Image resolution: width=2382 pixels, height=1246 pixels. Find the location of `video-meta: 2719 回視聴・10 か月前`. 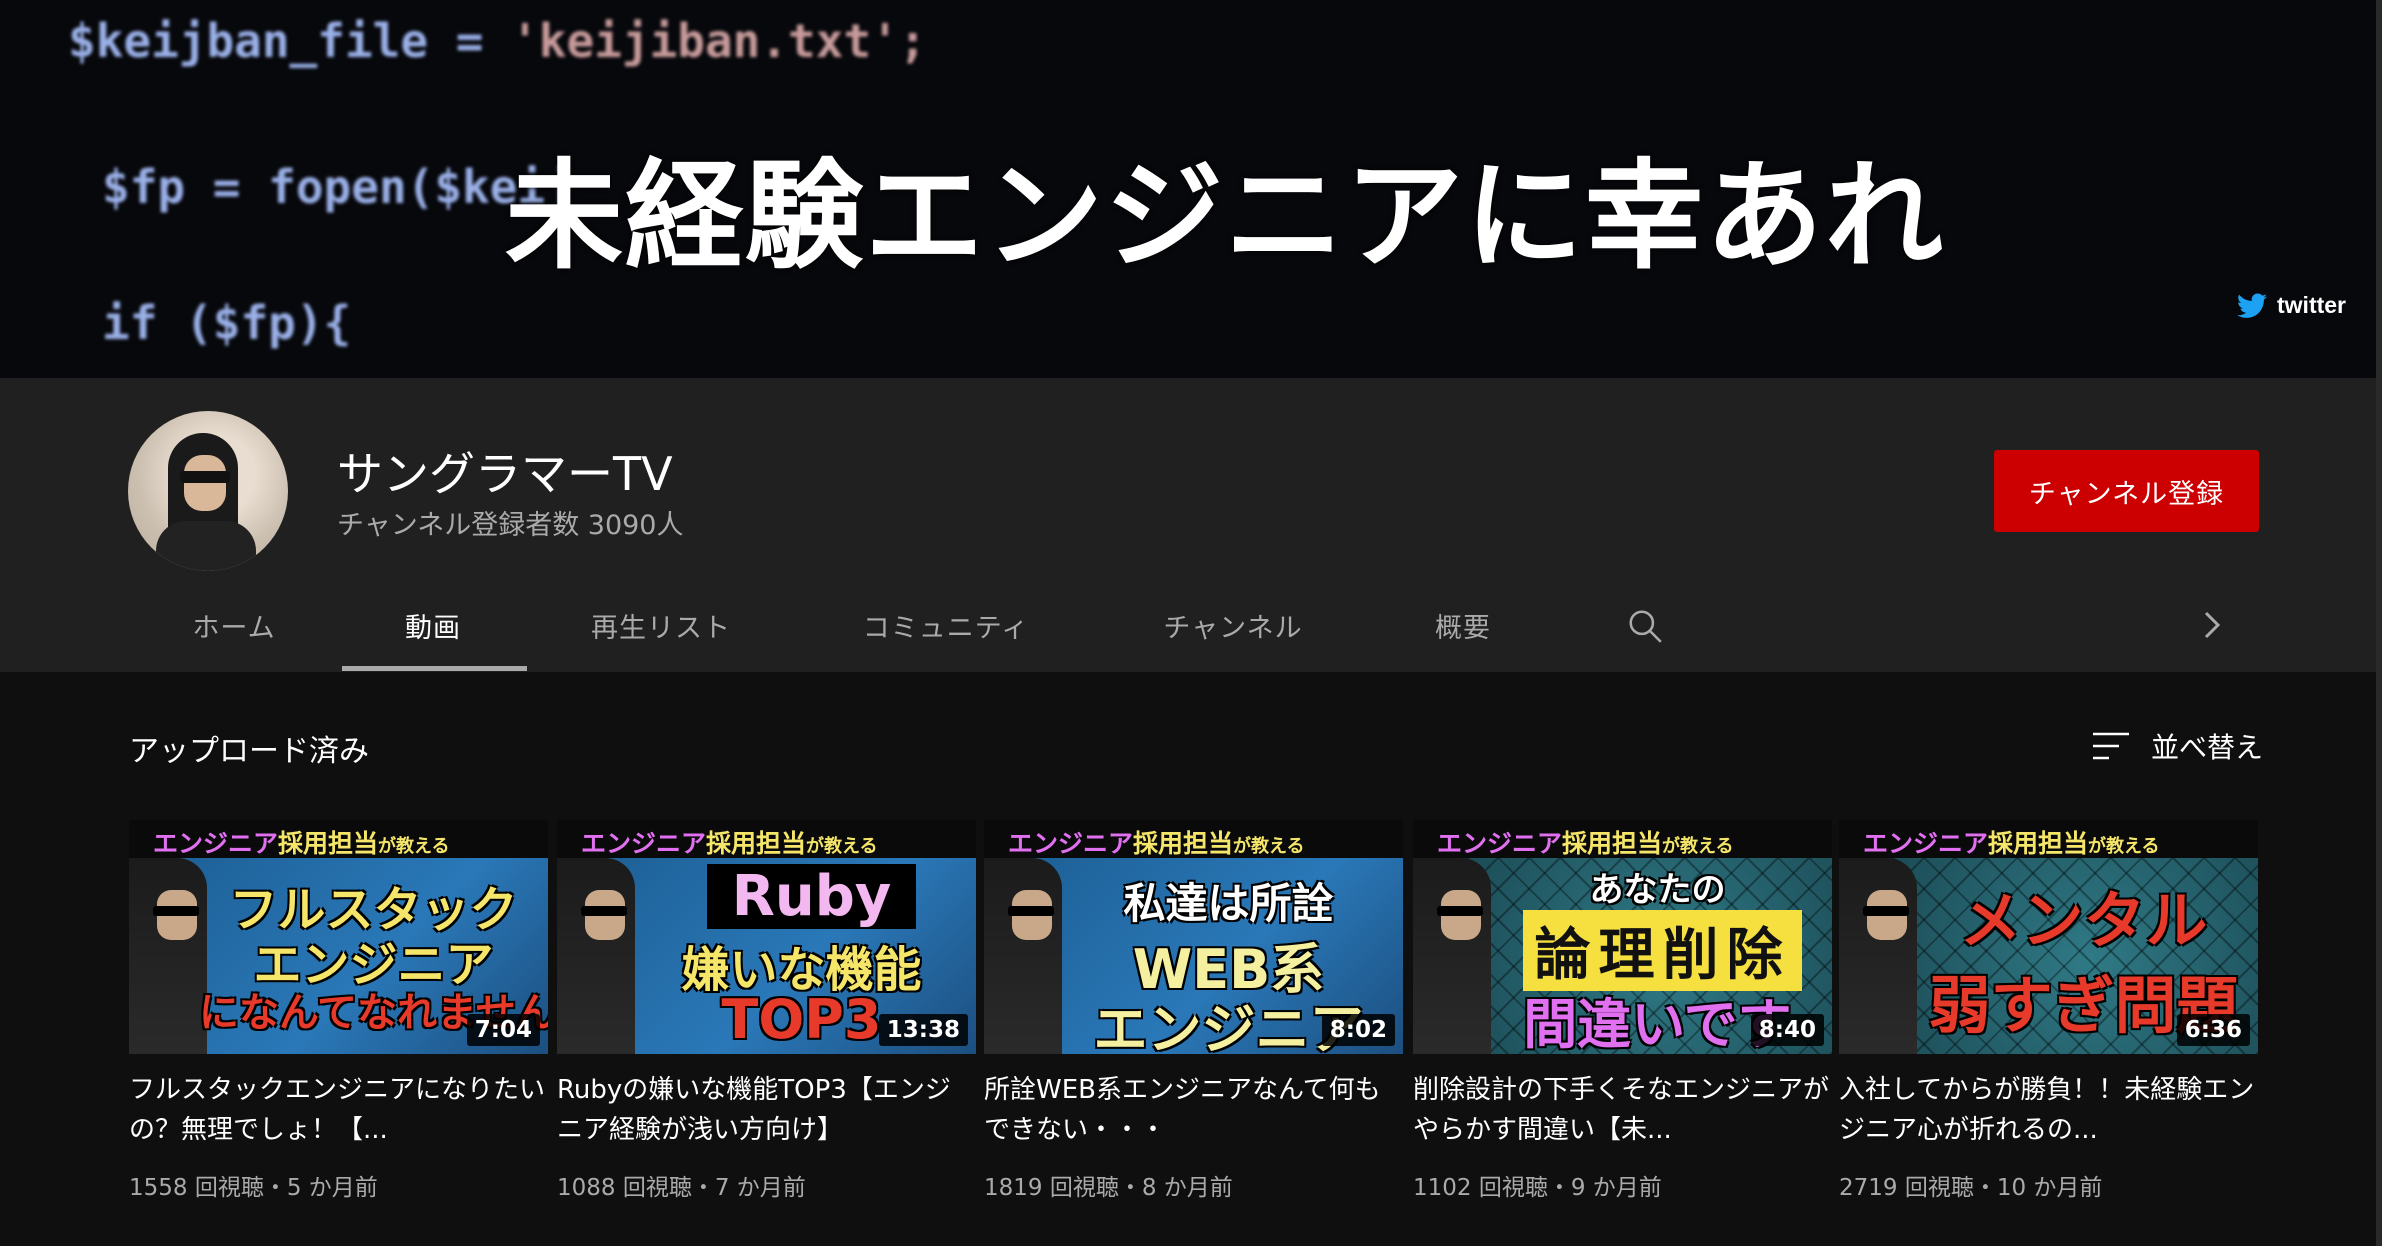

video-meta: 2719 回視聴・10 か月前 is located at coordinates (1971, 1188).